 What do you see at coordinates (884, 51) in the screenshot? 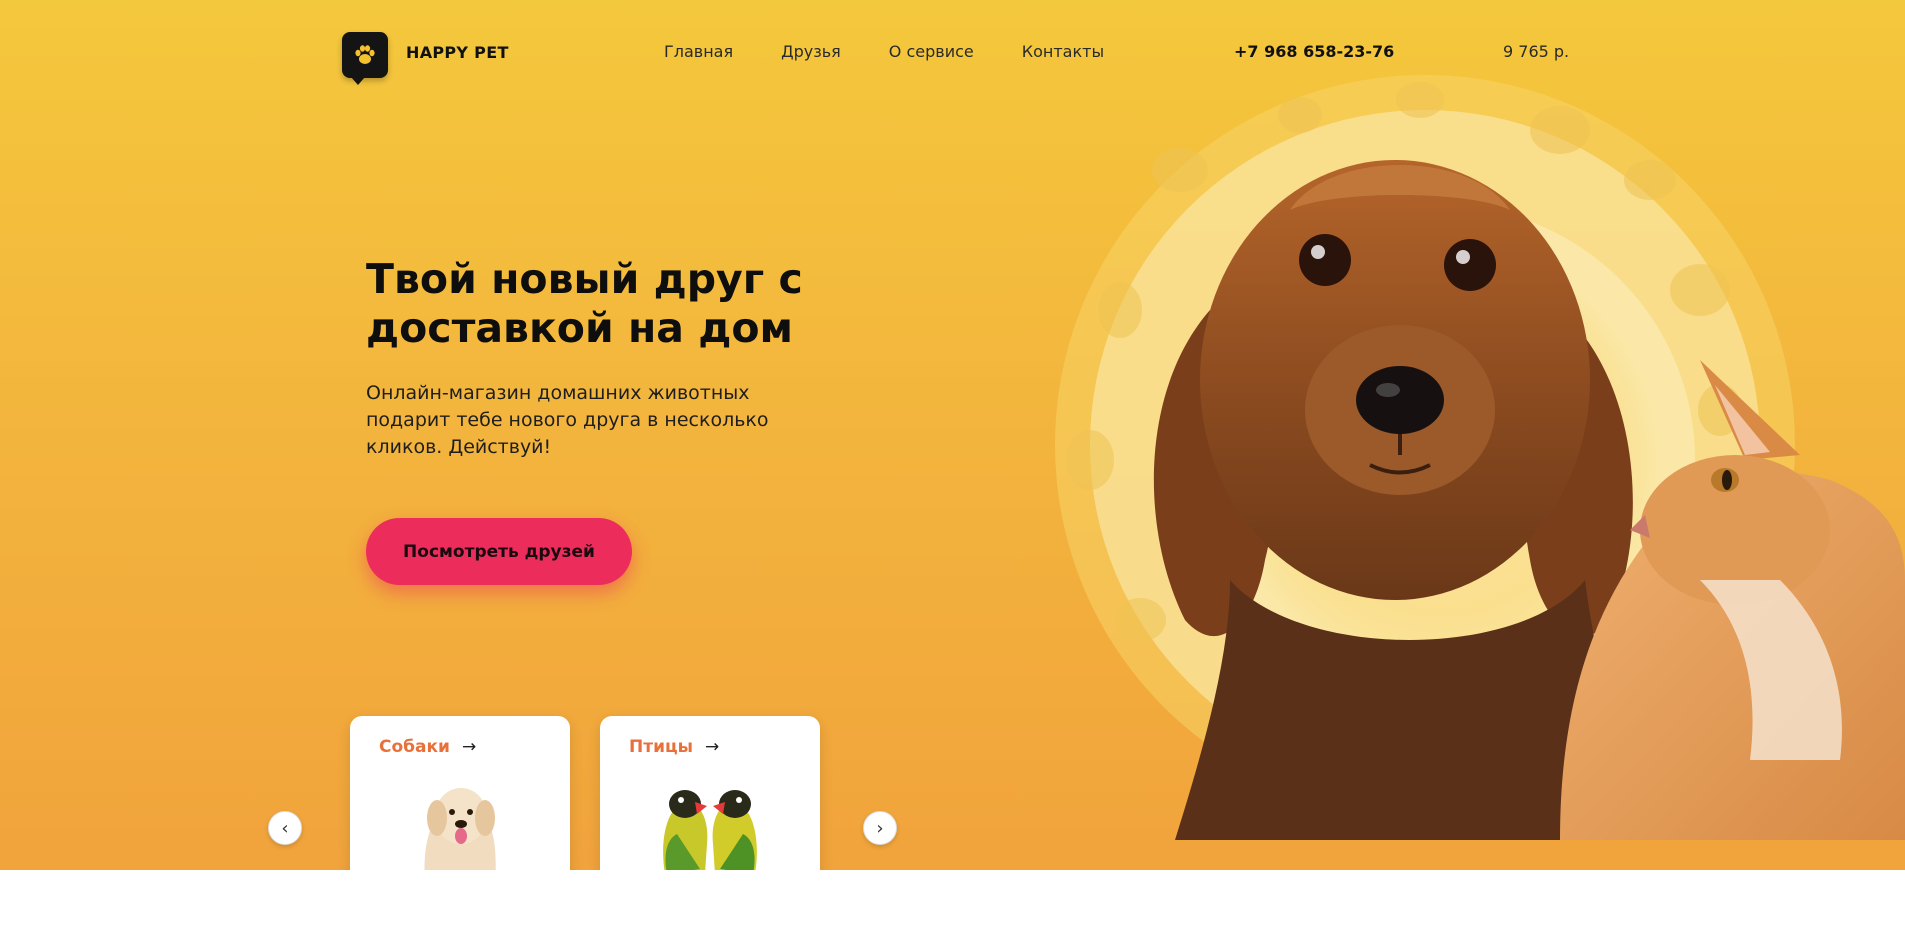
I see `main-nav: Главная Друзья О сервисе Контакты` at bounding box center [884, 51].